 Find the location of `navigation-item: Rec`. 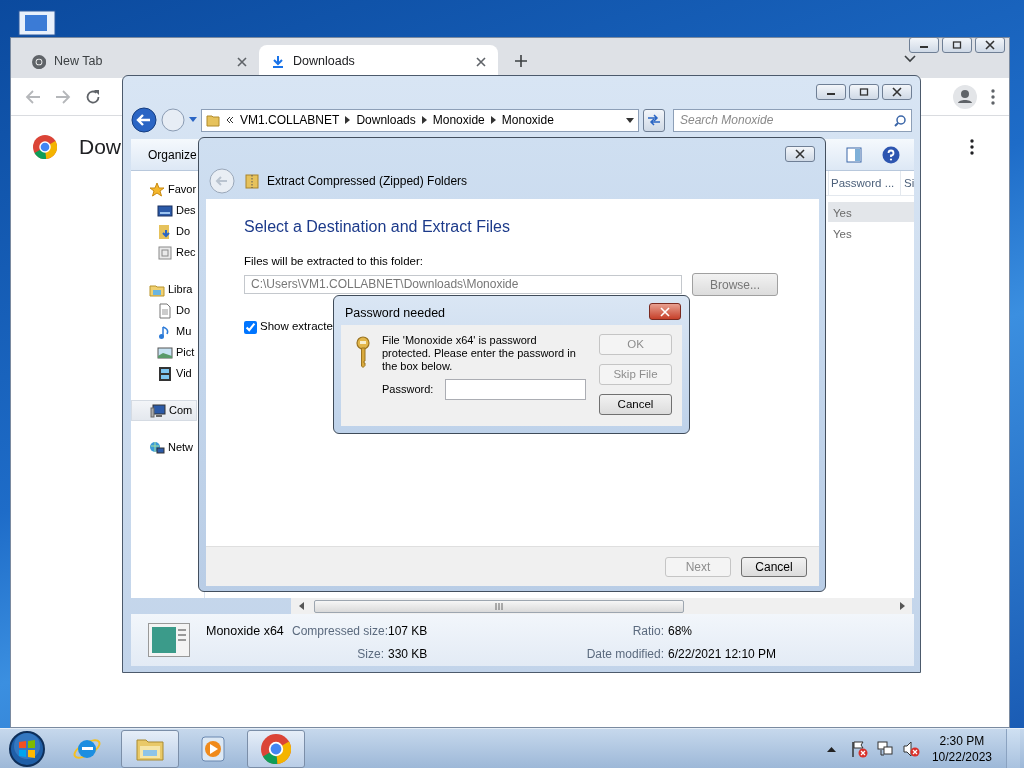

navigation-item: Rec is located at coordinates (163, 252).